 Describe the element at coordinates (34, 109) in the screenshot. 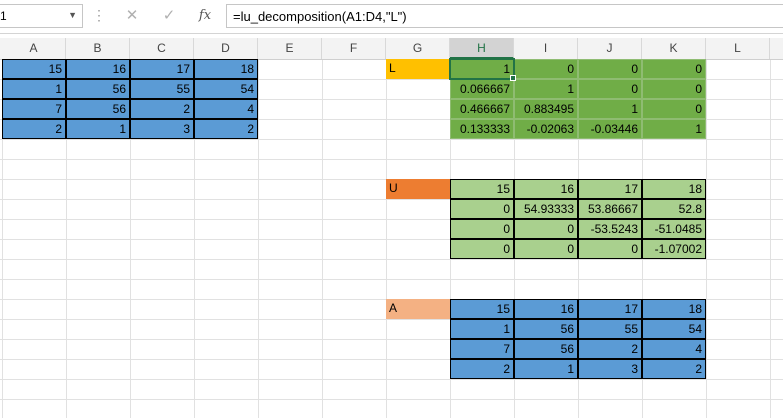

I see `input-matrix-cell: 7` at that location.